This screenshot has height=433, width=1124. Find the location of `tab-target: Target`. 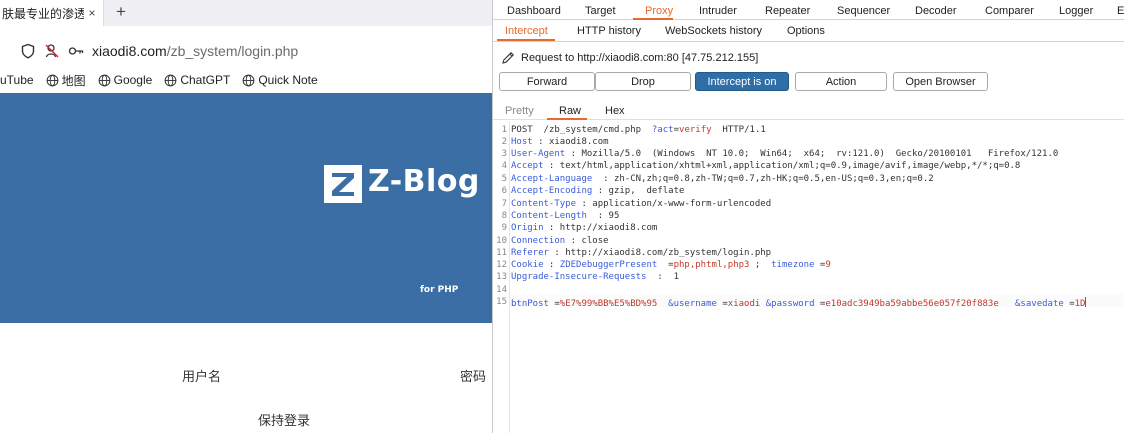

tab-target: Target is located at coordinates (600, 11).